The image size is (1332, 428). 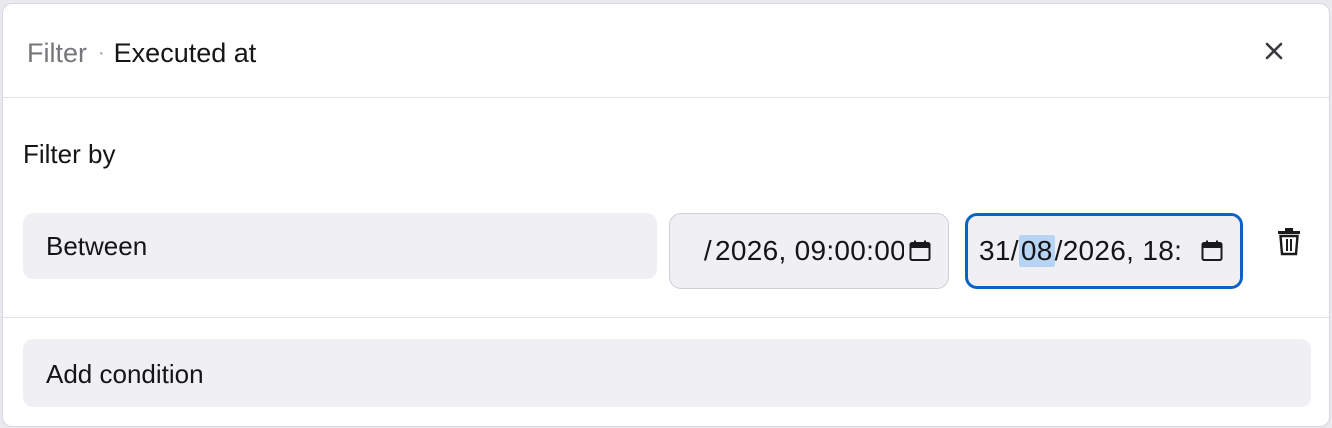 I want to click on date-from-value: / 2026, 09:00:00, so click(x=805, y=251).